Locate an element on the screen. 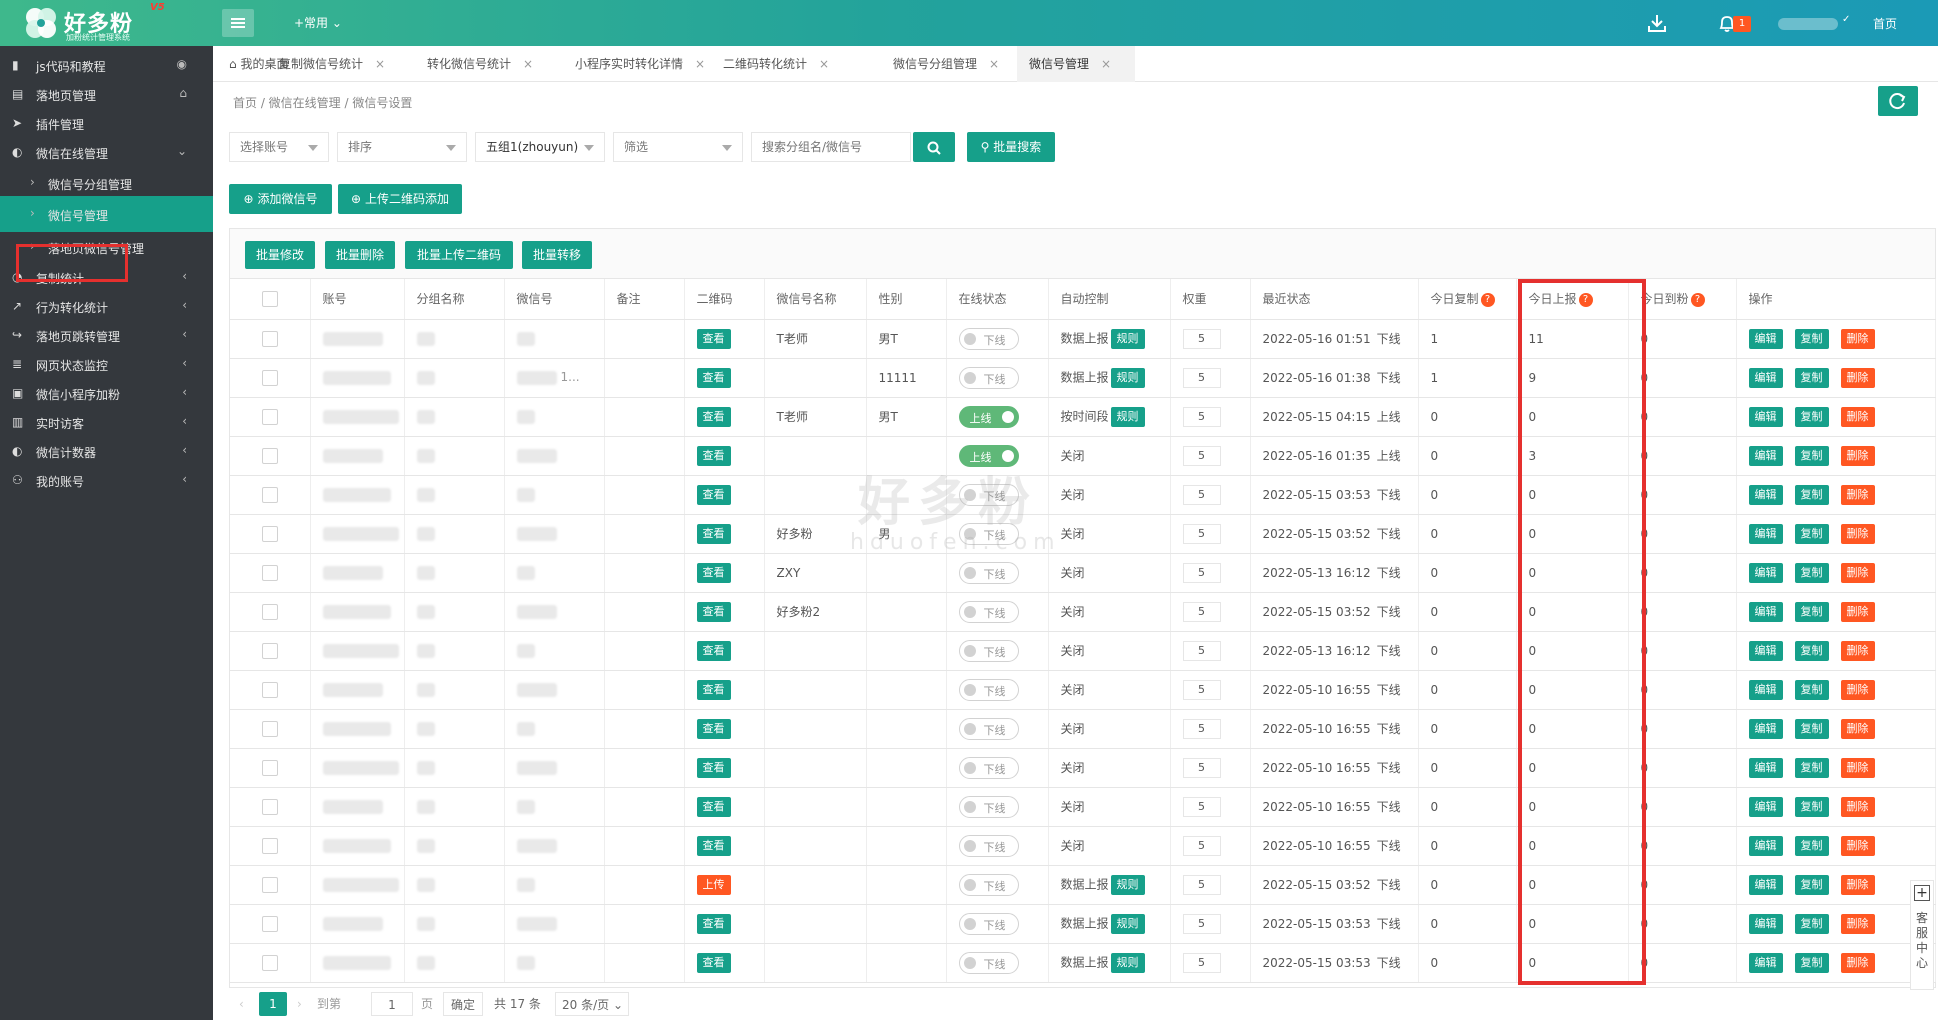  filter-select: 筛选 is located at coordinates (678, 147).